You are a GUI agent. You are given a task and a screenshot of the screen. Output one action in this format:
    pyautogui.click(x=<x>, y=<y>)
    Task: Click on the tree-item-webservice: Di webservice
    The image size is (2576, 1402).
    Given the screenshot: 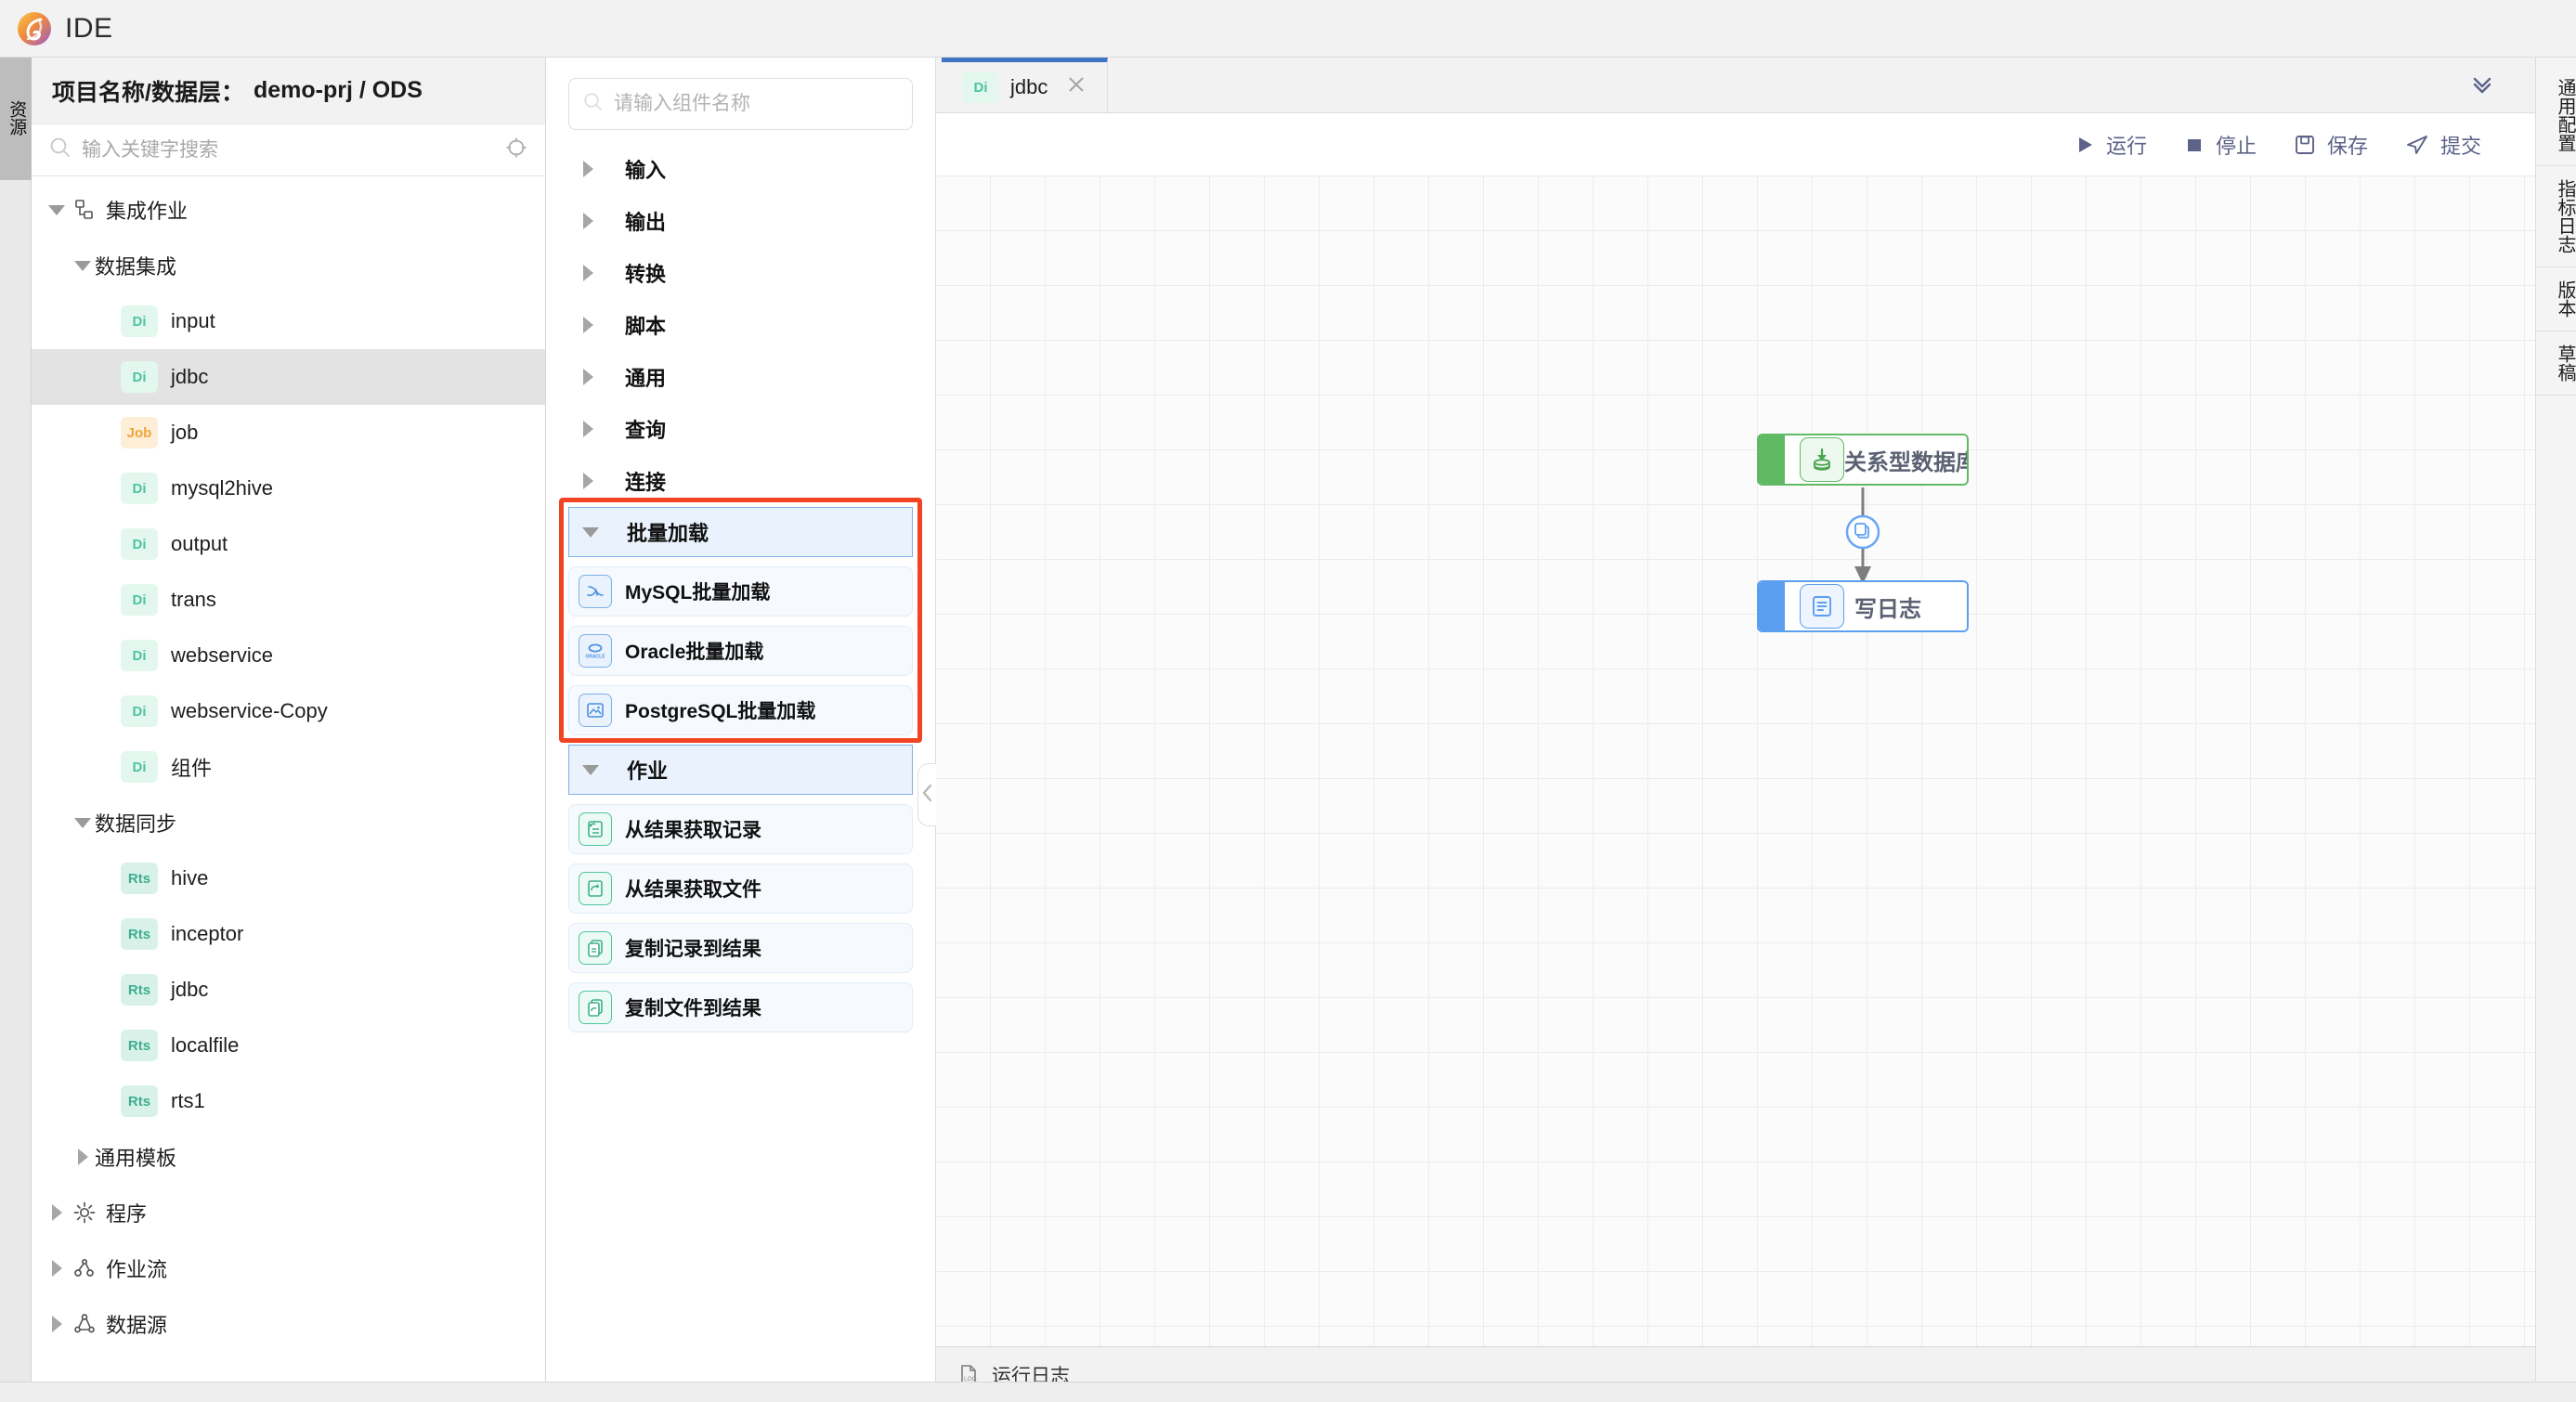 What is the action you would take?
    pyautogui.click(x=288, y=655)
    